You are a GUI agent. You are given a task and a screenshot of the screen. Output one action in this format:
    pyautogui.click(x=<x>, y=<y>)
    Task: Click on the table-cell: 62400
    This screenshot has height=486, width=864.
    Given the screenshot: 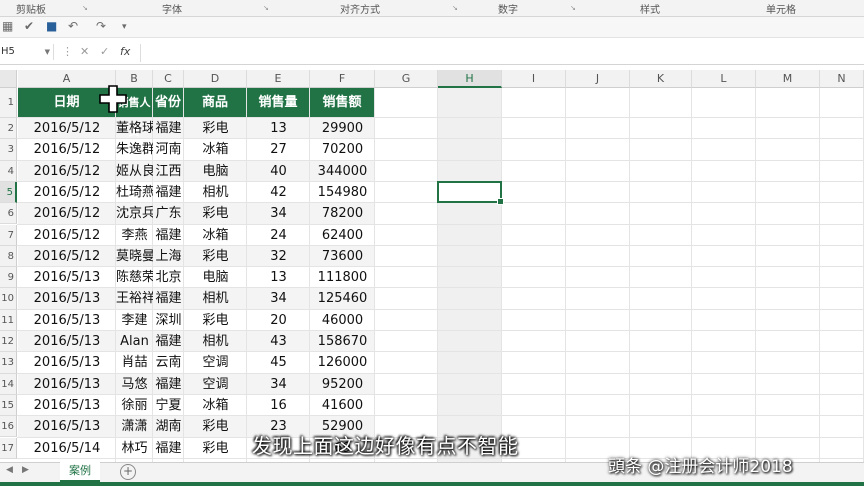 What is the action you would take?
    pyautogui.click(x=342, y=235)
    